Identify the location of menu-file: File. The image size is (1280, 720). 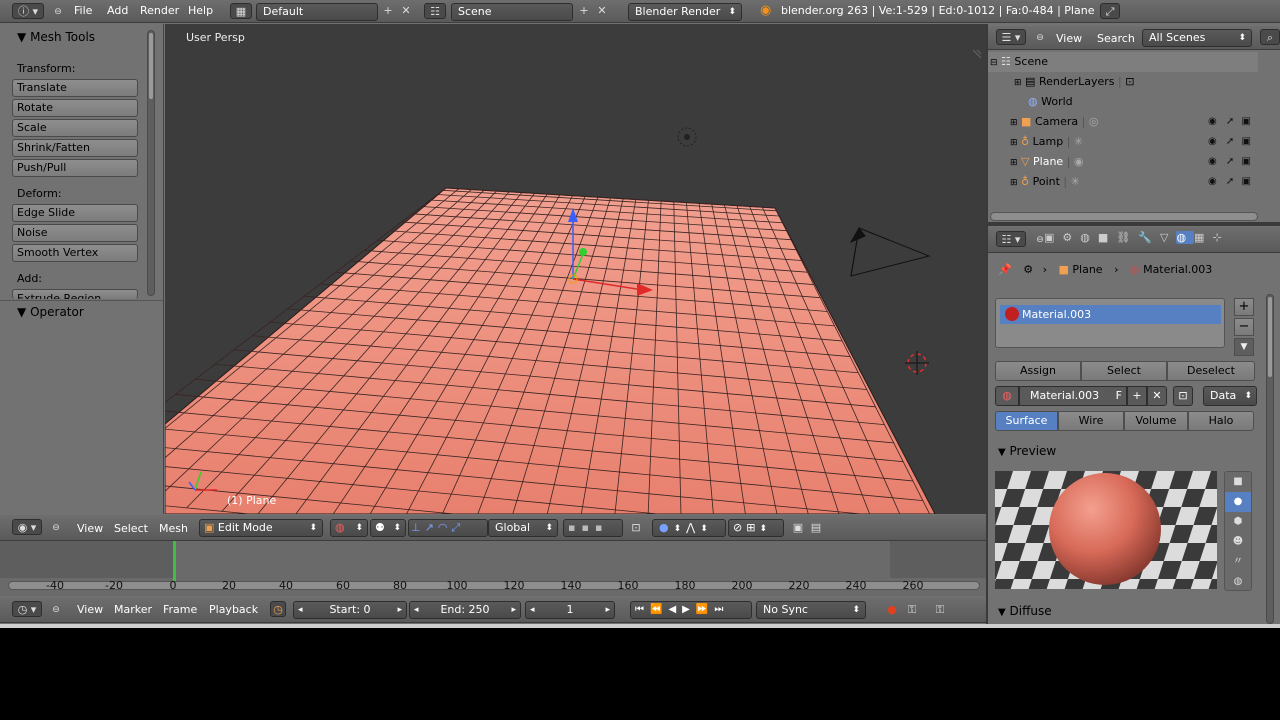
(83, 10).